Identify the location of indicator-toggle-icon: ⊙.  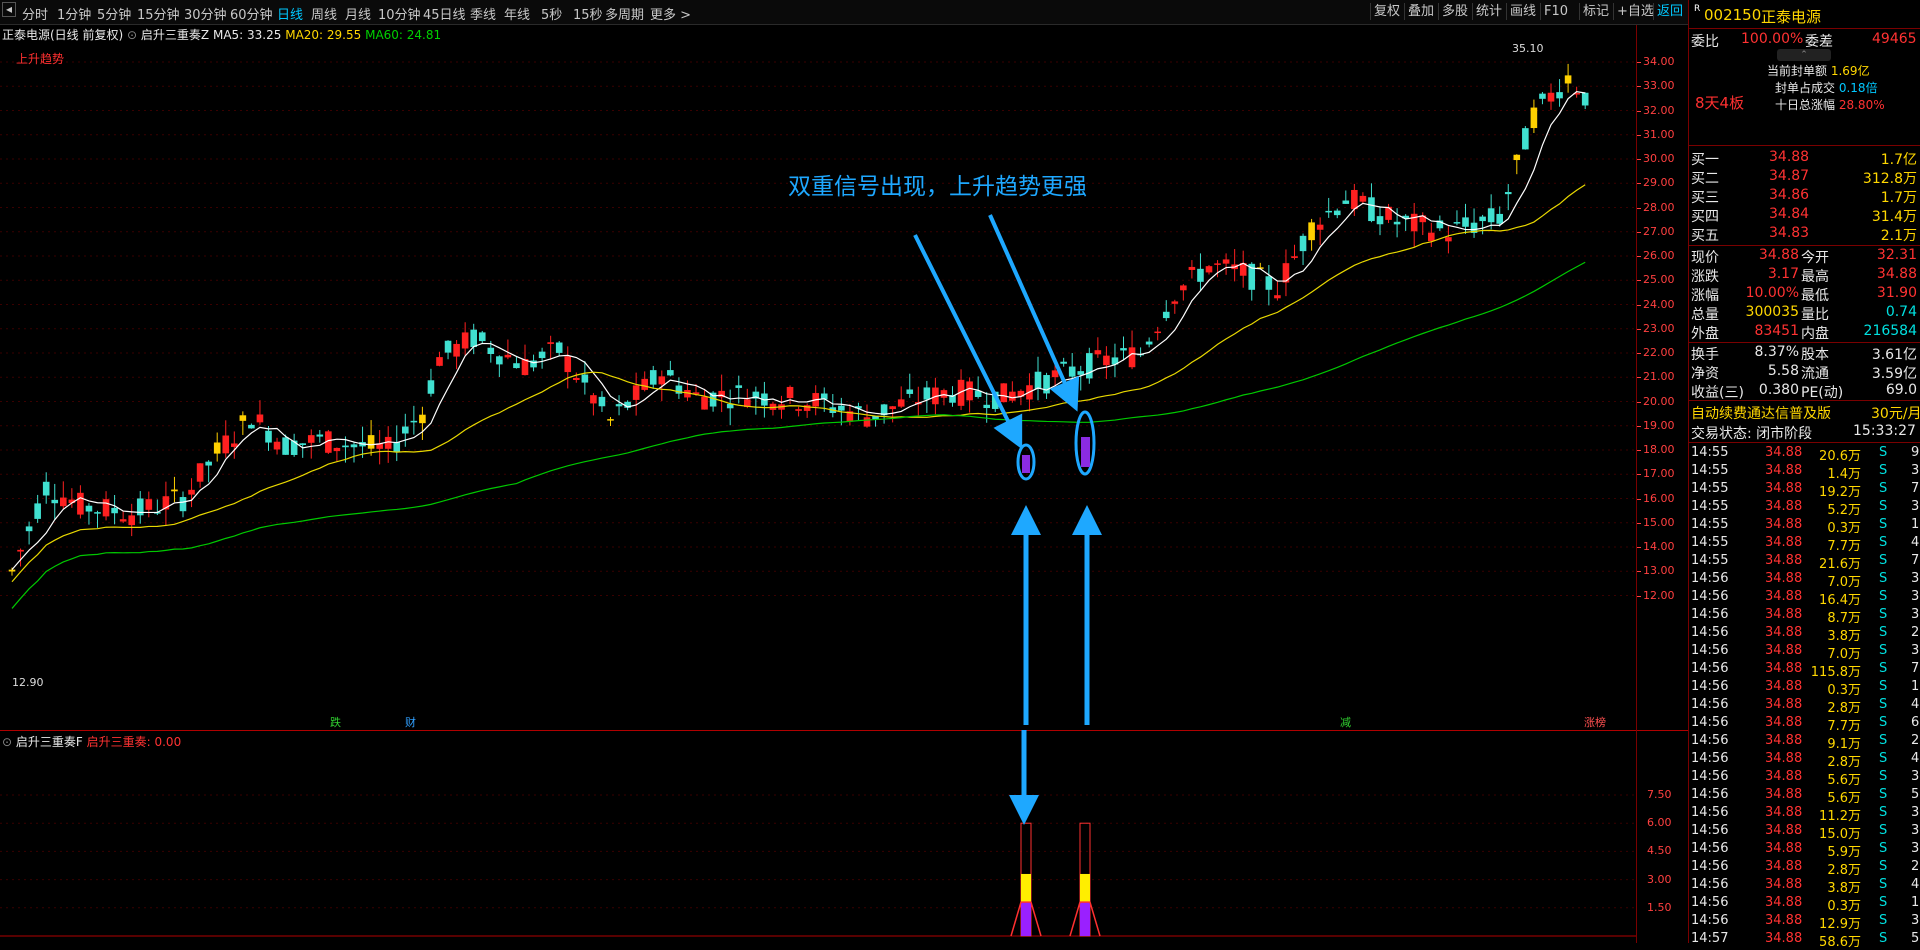
(132, 35).